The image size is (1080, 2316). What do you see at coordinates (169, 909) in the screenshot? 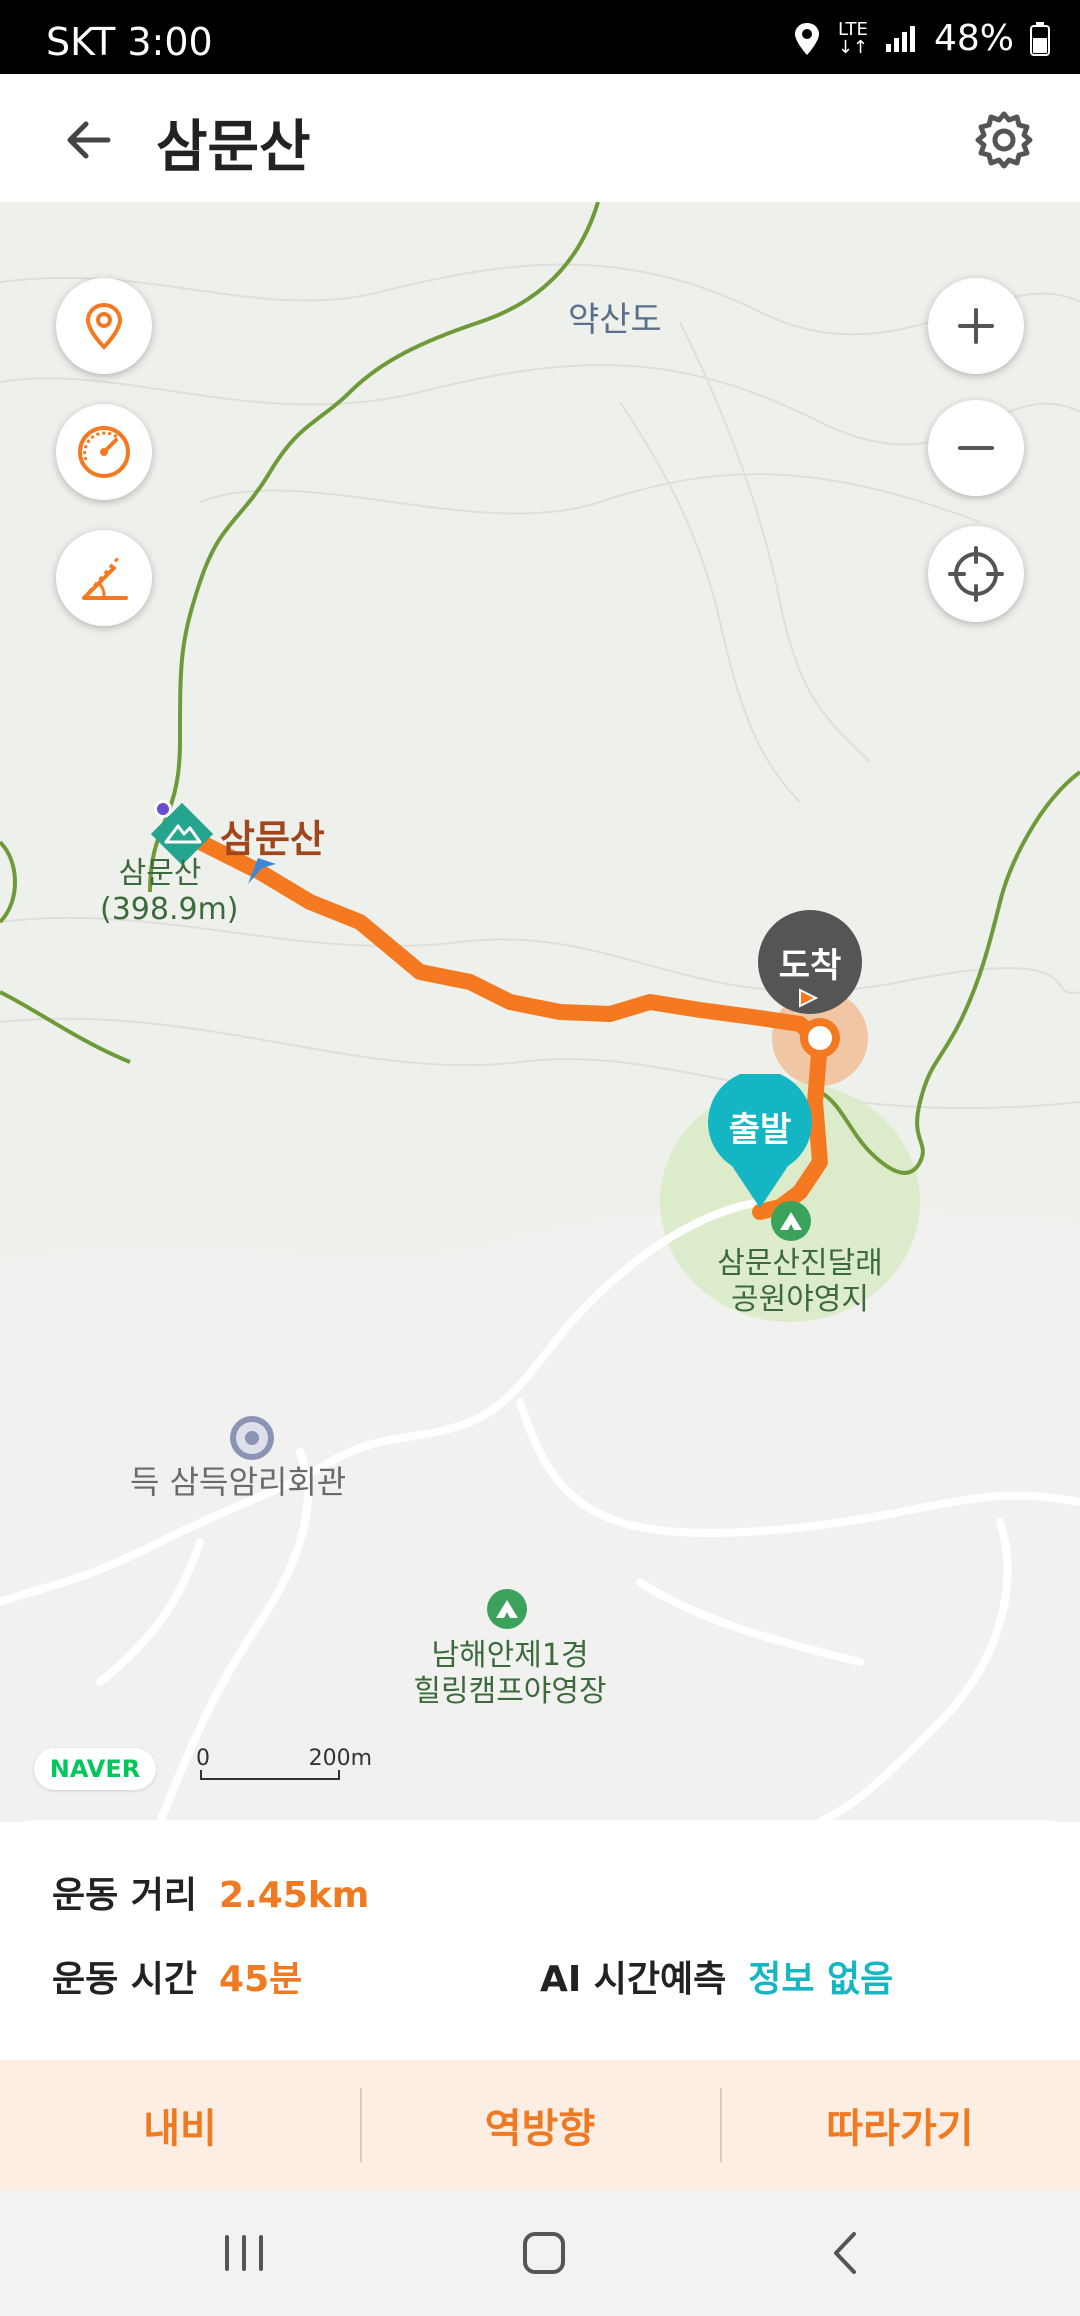
I see `peak-height: (398.9m)` at bounding box center [169, 909].